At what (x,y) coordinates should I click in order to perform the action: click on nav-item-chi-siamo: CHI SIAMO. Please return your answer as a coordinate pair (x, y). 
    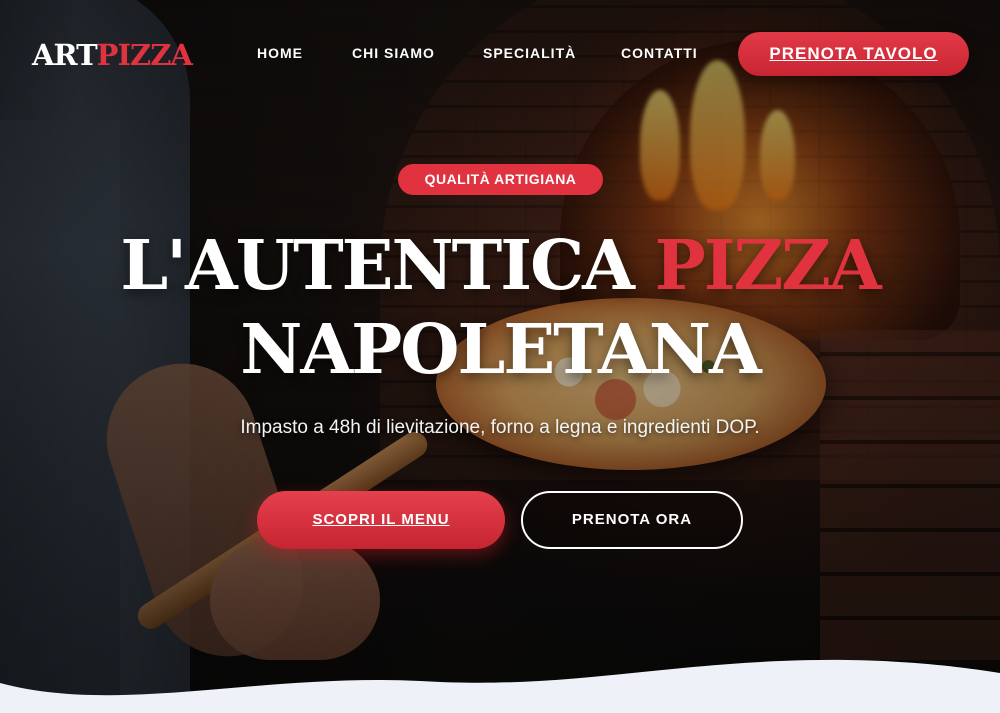
    Looking at the image, I should click on (393, 53).